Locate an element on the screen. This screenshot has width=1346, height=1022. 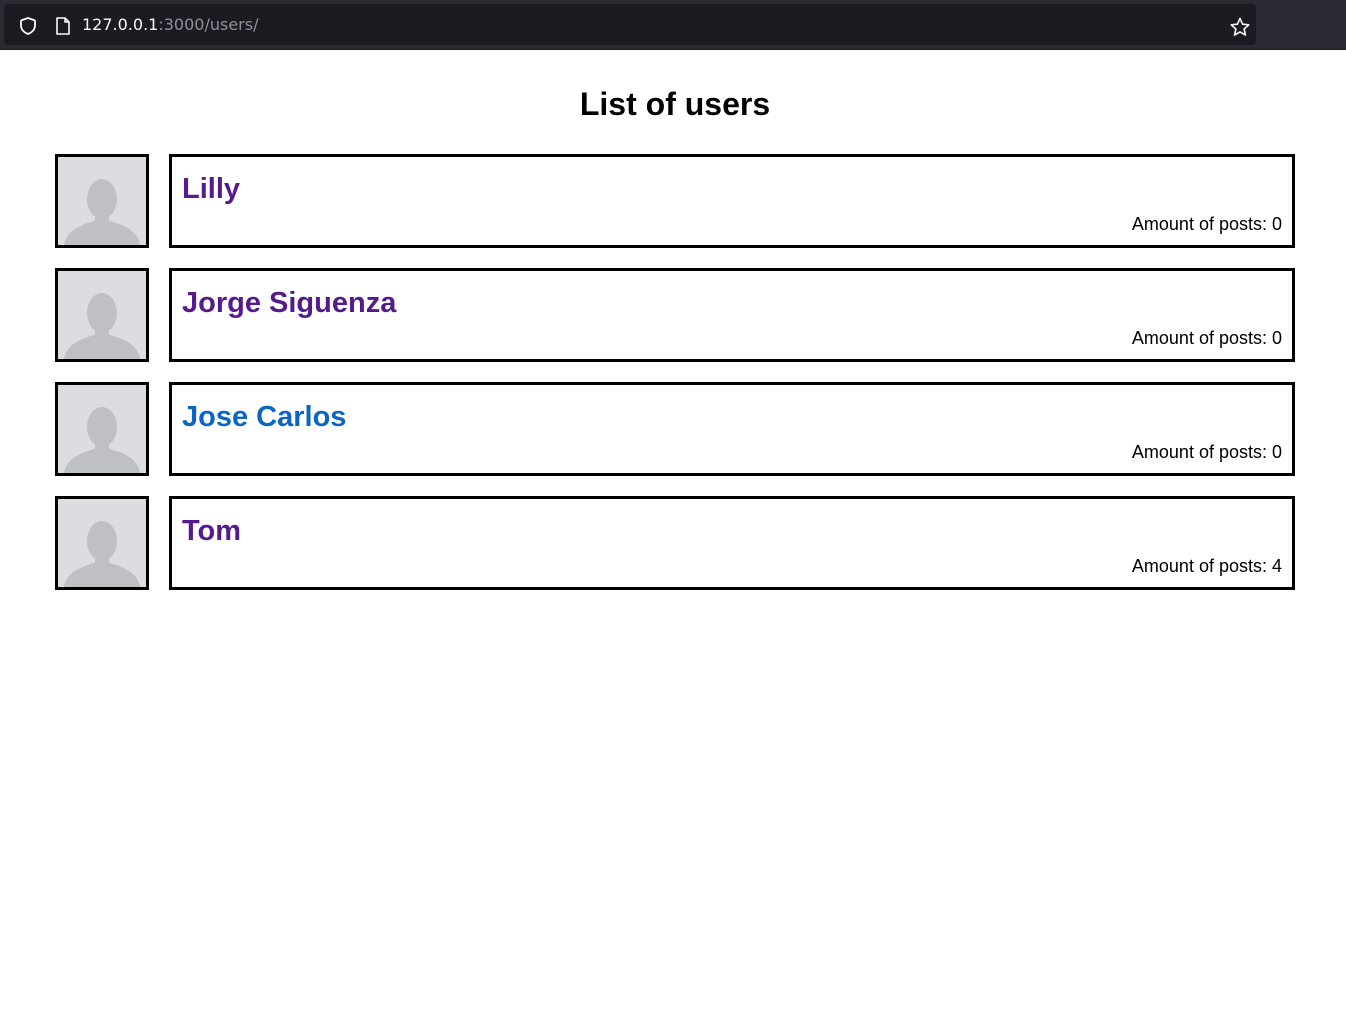
user-row: Tom Amount of posts: 4 is located at coordinates (675, 543).